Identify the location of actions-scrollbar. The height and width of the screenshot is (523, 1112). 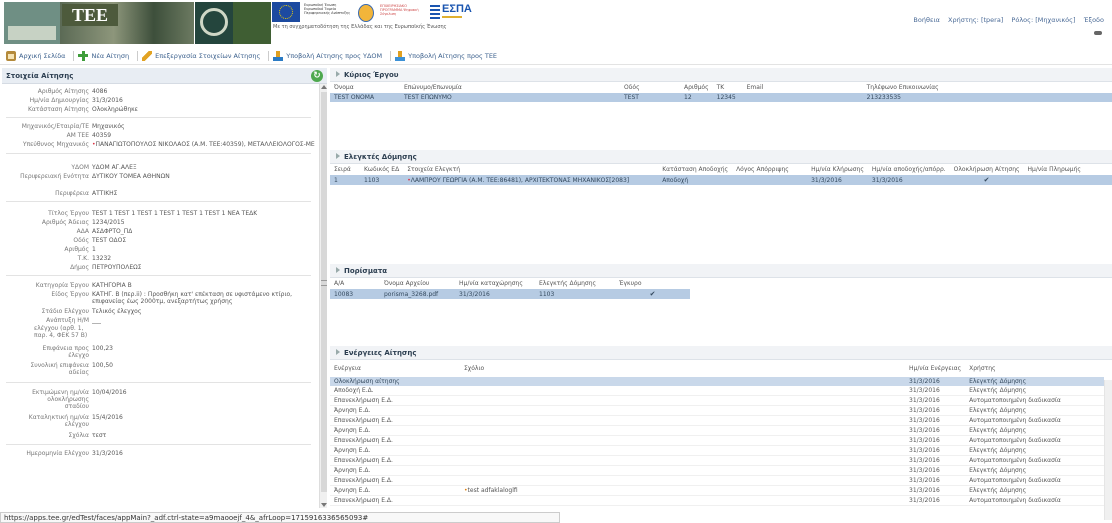
(1108, 450).